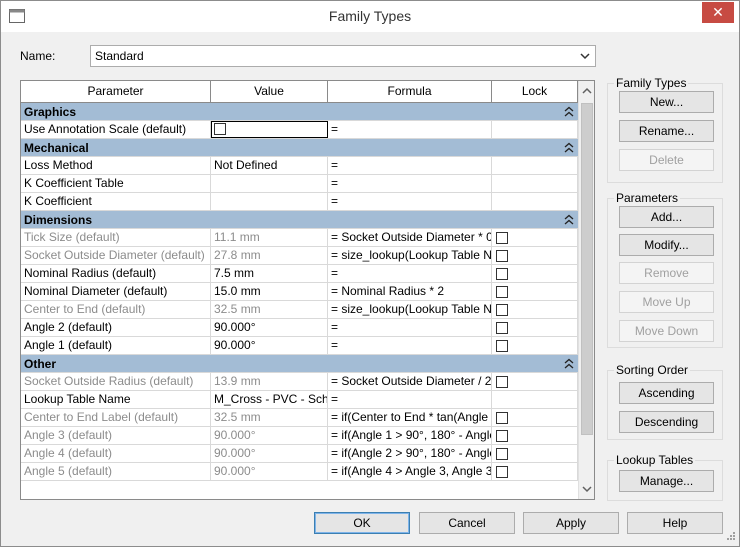  Describe the element at coordinates (535, 91) in the screenshot. I see `header-lock: Lock` at that location.